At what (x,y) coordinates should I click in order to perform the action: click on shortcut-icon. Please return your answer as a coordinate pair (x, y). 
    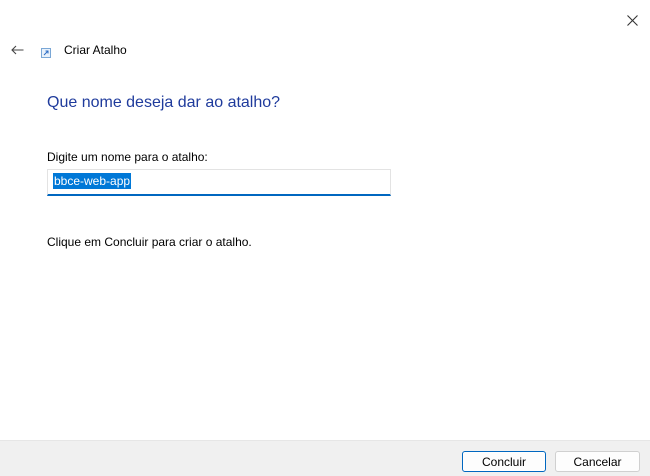
    Looking at the image, I should click on (46, 53).